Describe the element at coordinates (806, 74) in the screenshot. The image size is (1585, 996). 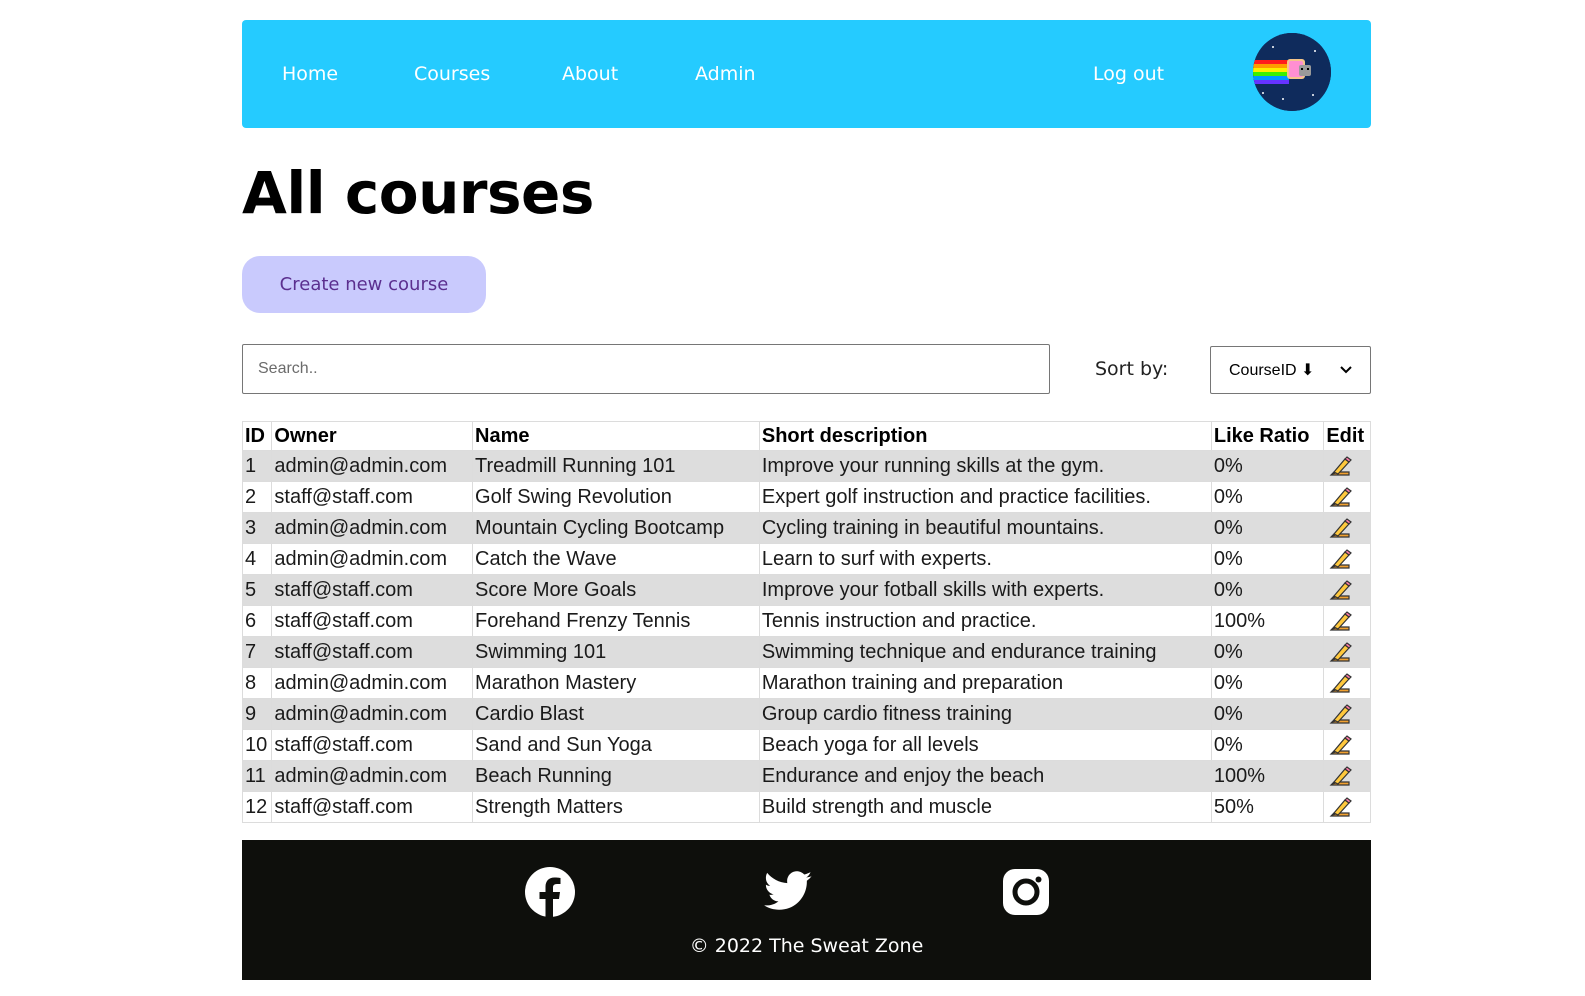
I see `top-nav: Home Courses About Admin Log out` at that location.